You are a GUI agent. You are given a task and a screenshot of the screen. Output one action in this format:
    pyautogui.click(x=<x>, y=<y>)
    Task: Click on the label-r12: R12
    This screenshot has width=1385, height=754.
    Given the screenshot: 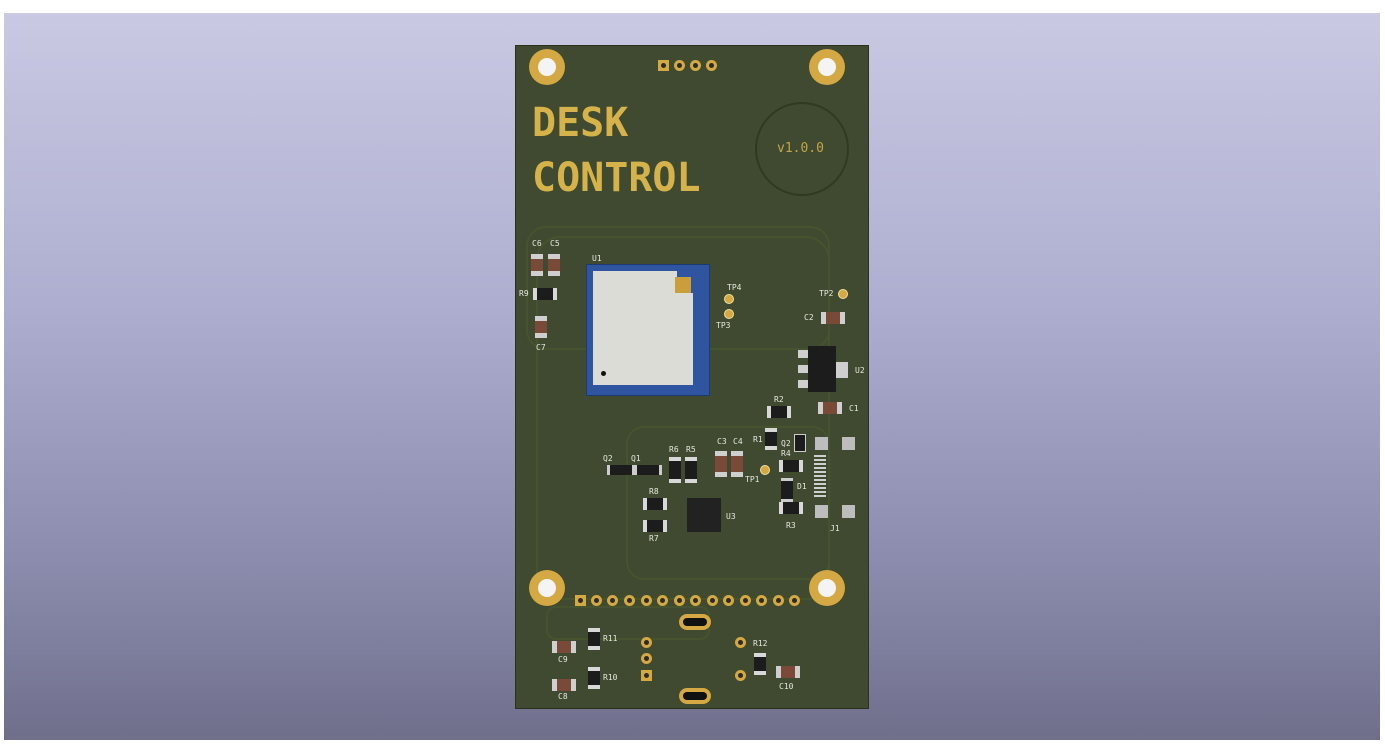 What is the action you would take?
    pyautogui.click(x=760, y=643)
    